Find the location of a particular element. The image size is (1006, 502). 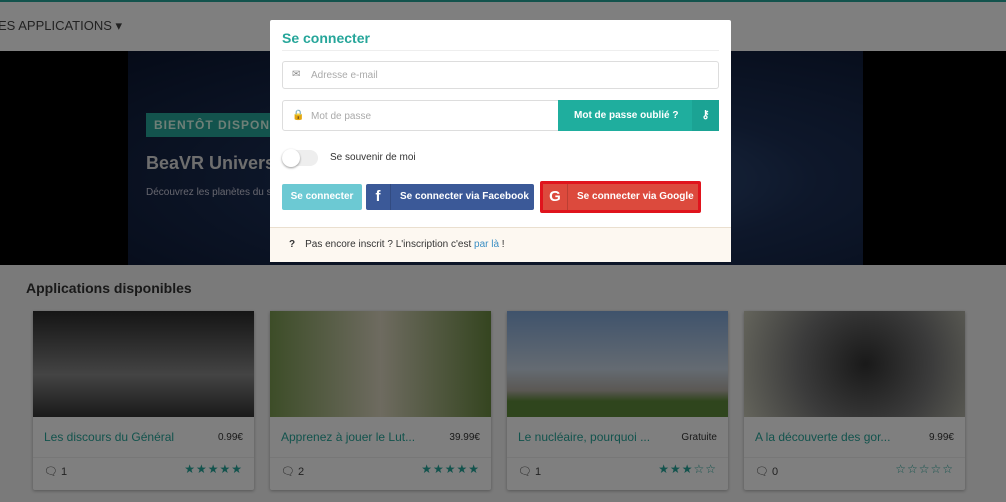

modal-title: Se connecter is located at coordinates (326, 38).